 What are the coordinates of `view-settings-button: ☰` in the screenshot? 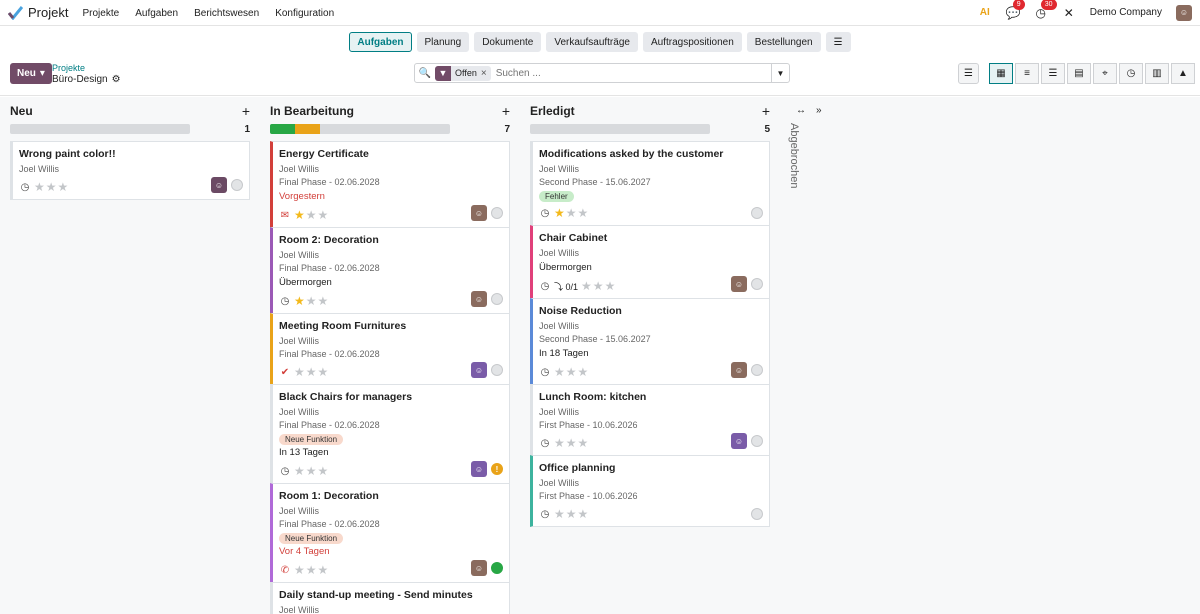 It's located at (968, 73).